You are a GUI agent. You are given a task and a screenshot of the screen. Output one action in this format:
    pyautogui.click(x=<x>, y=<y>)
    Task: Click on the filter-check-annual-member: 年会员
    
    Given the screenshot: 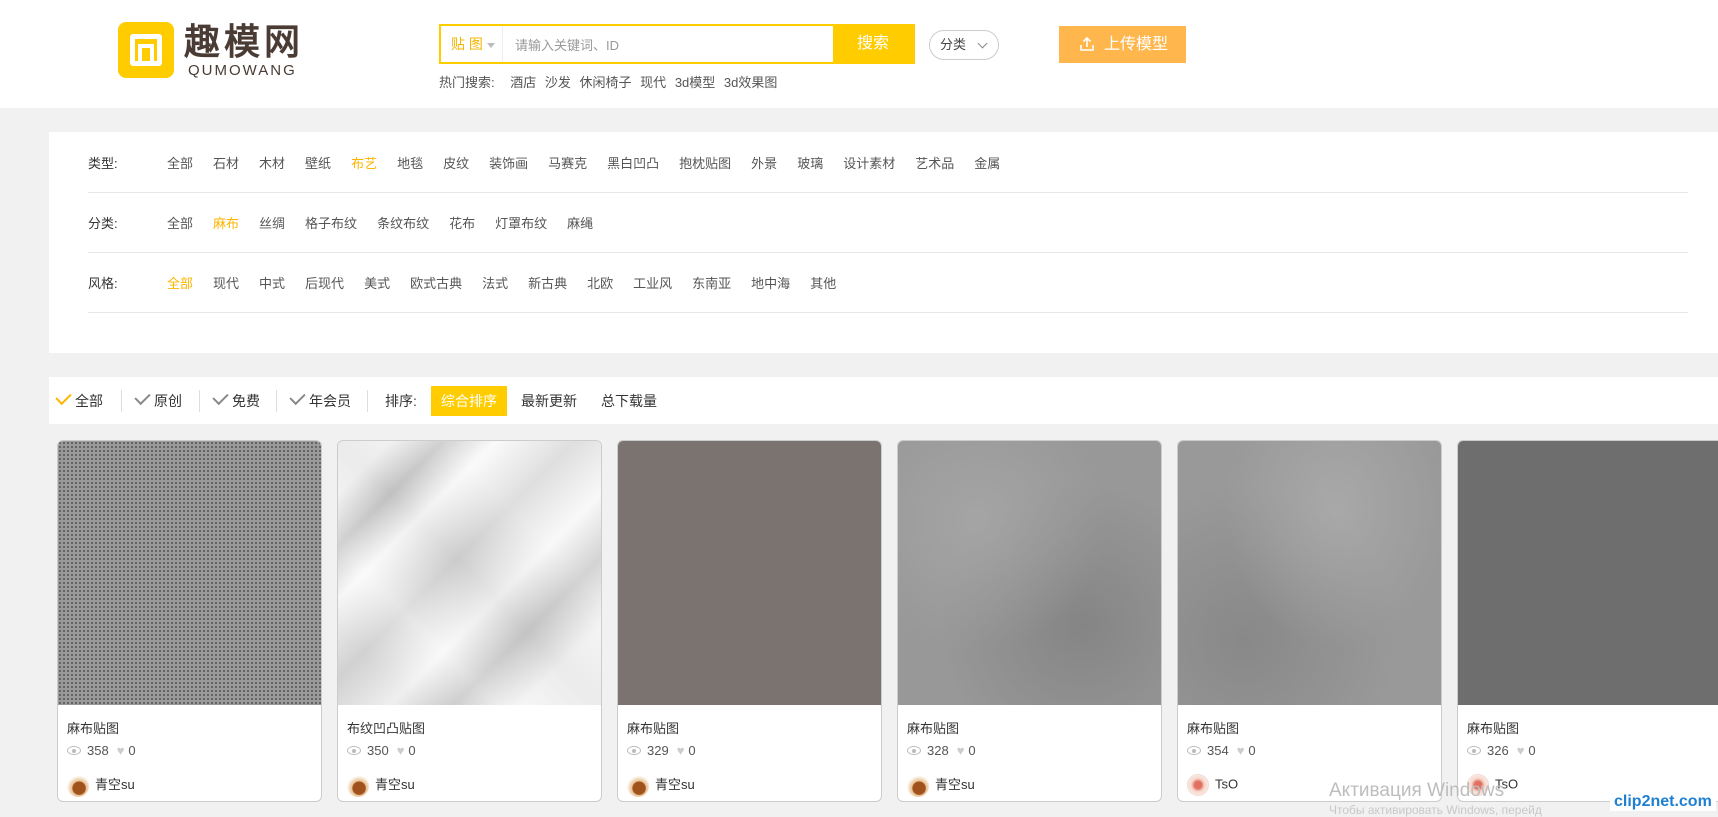 What is the action you would take?
    pyautogui.click(x=320, y=399)
    